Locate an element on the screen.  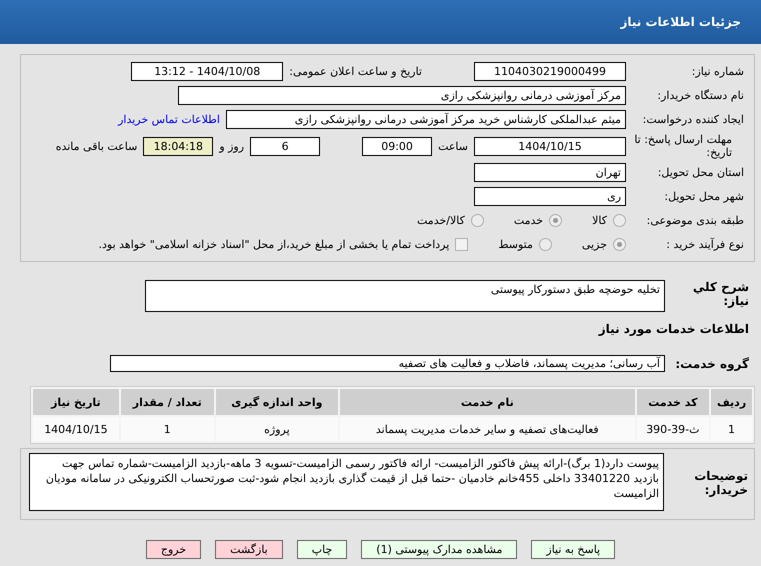
field-label: روز و is located at coordinates (231, 146).